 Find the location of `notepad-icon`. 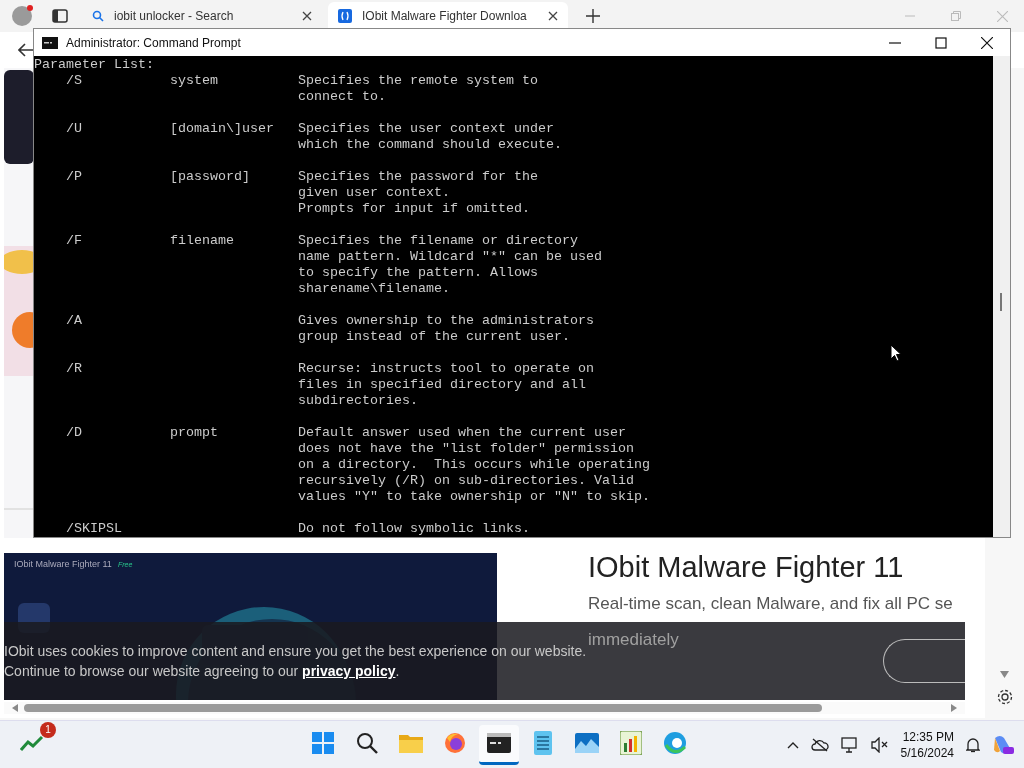

notepad-icon is located at coordinates (543, 743).